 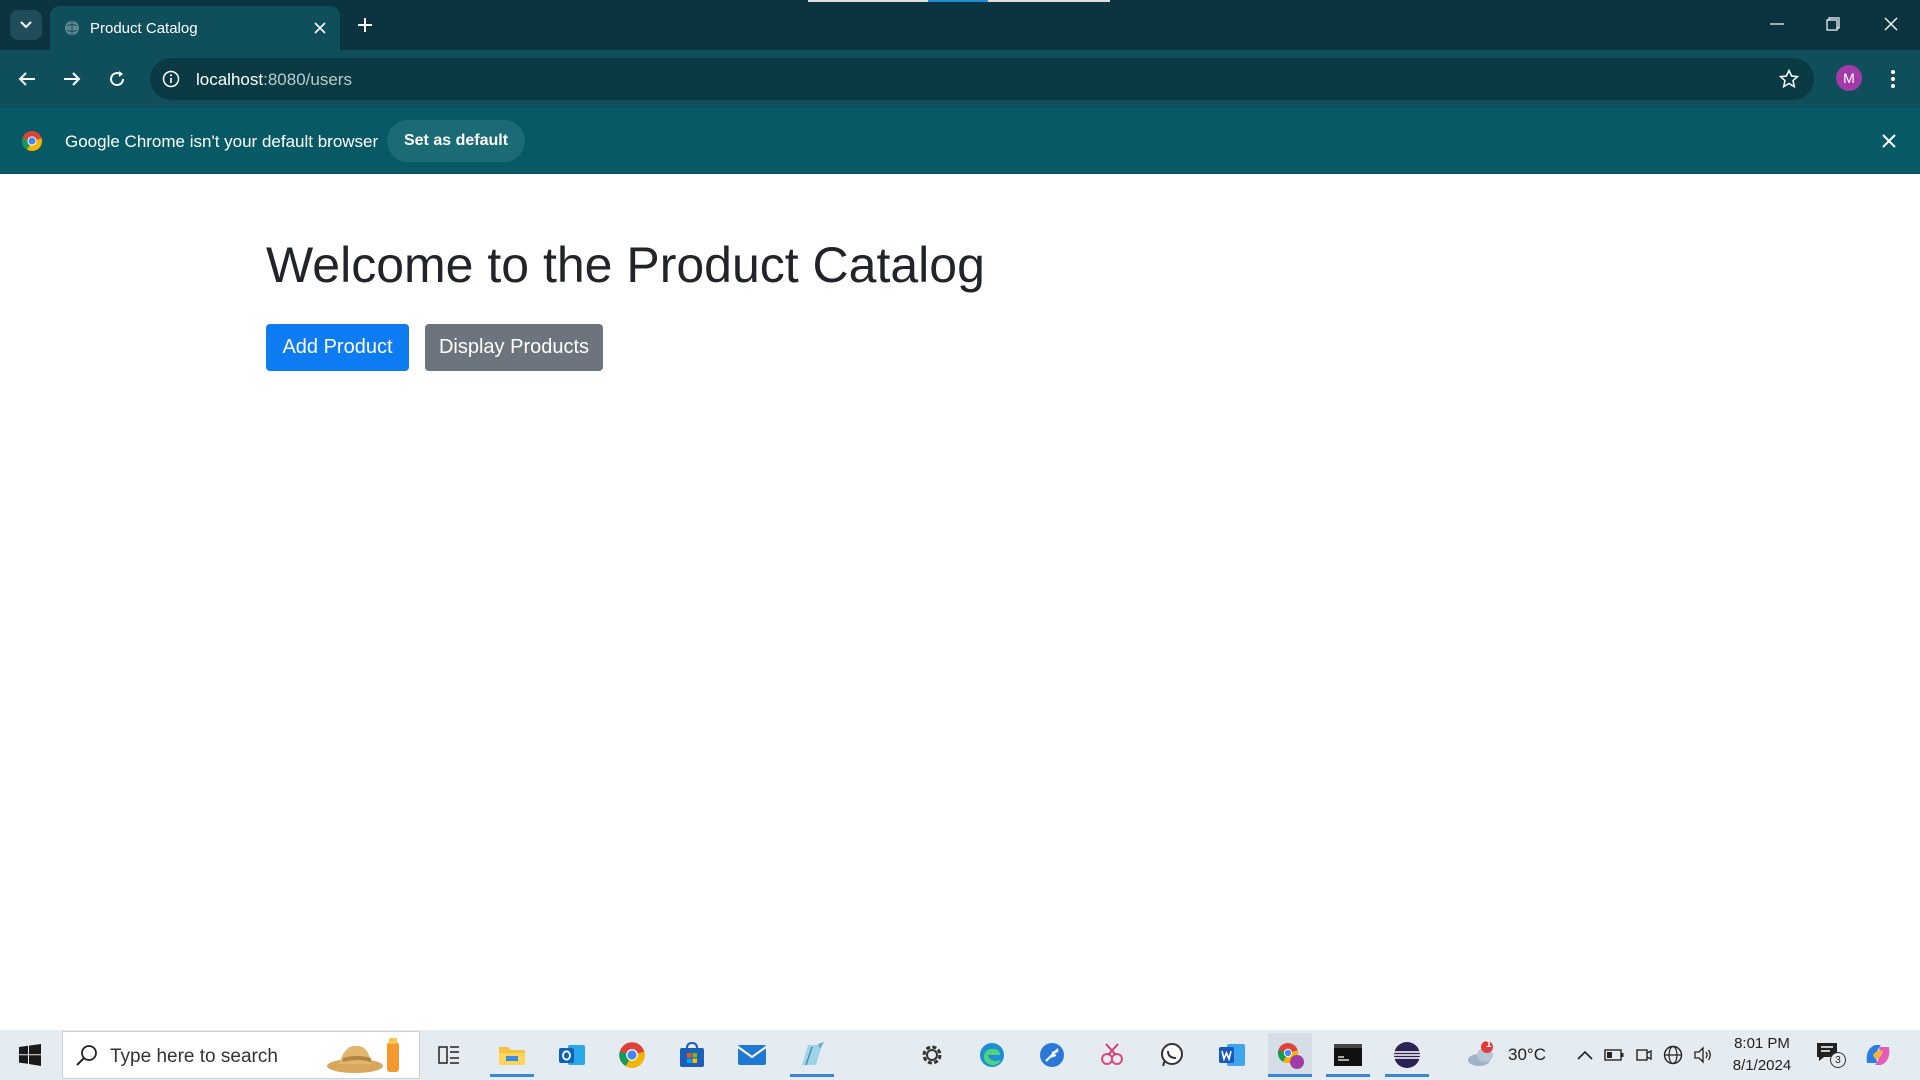 What do you see at coordinates (1762, 1065) in the screenshot?
I see `clock-date: 8/1/2024` at bounding box center [1762, 1065].